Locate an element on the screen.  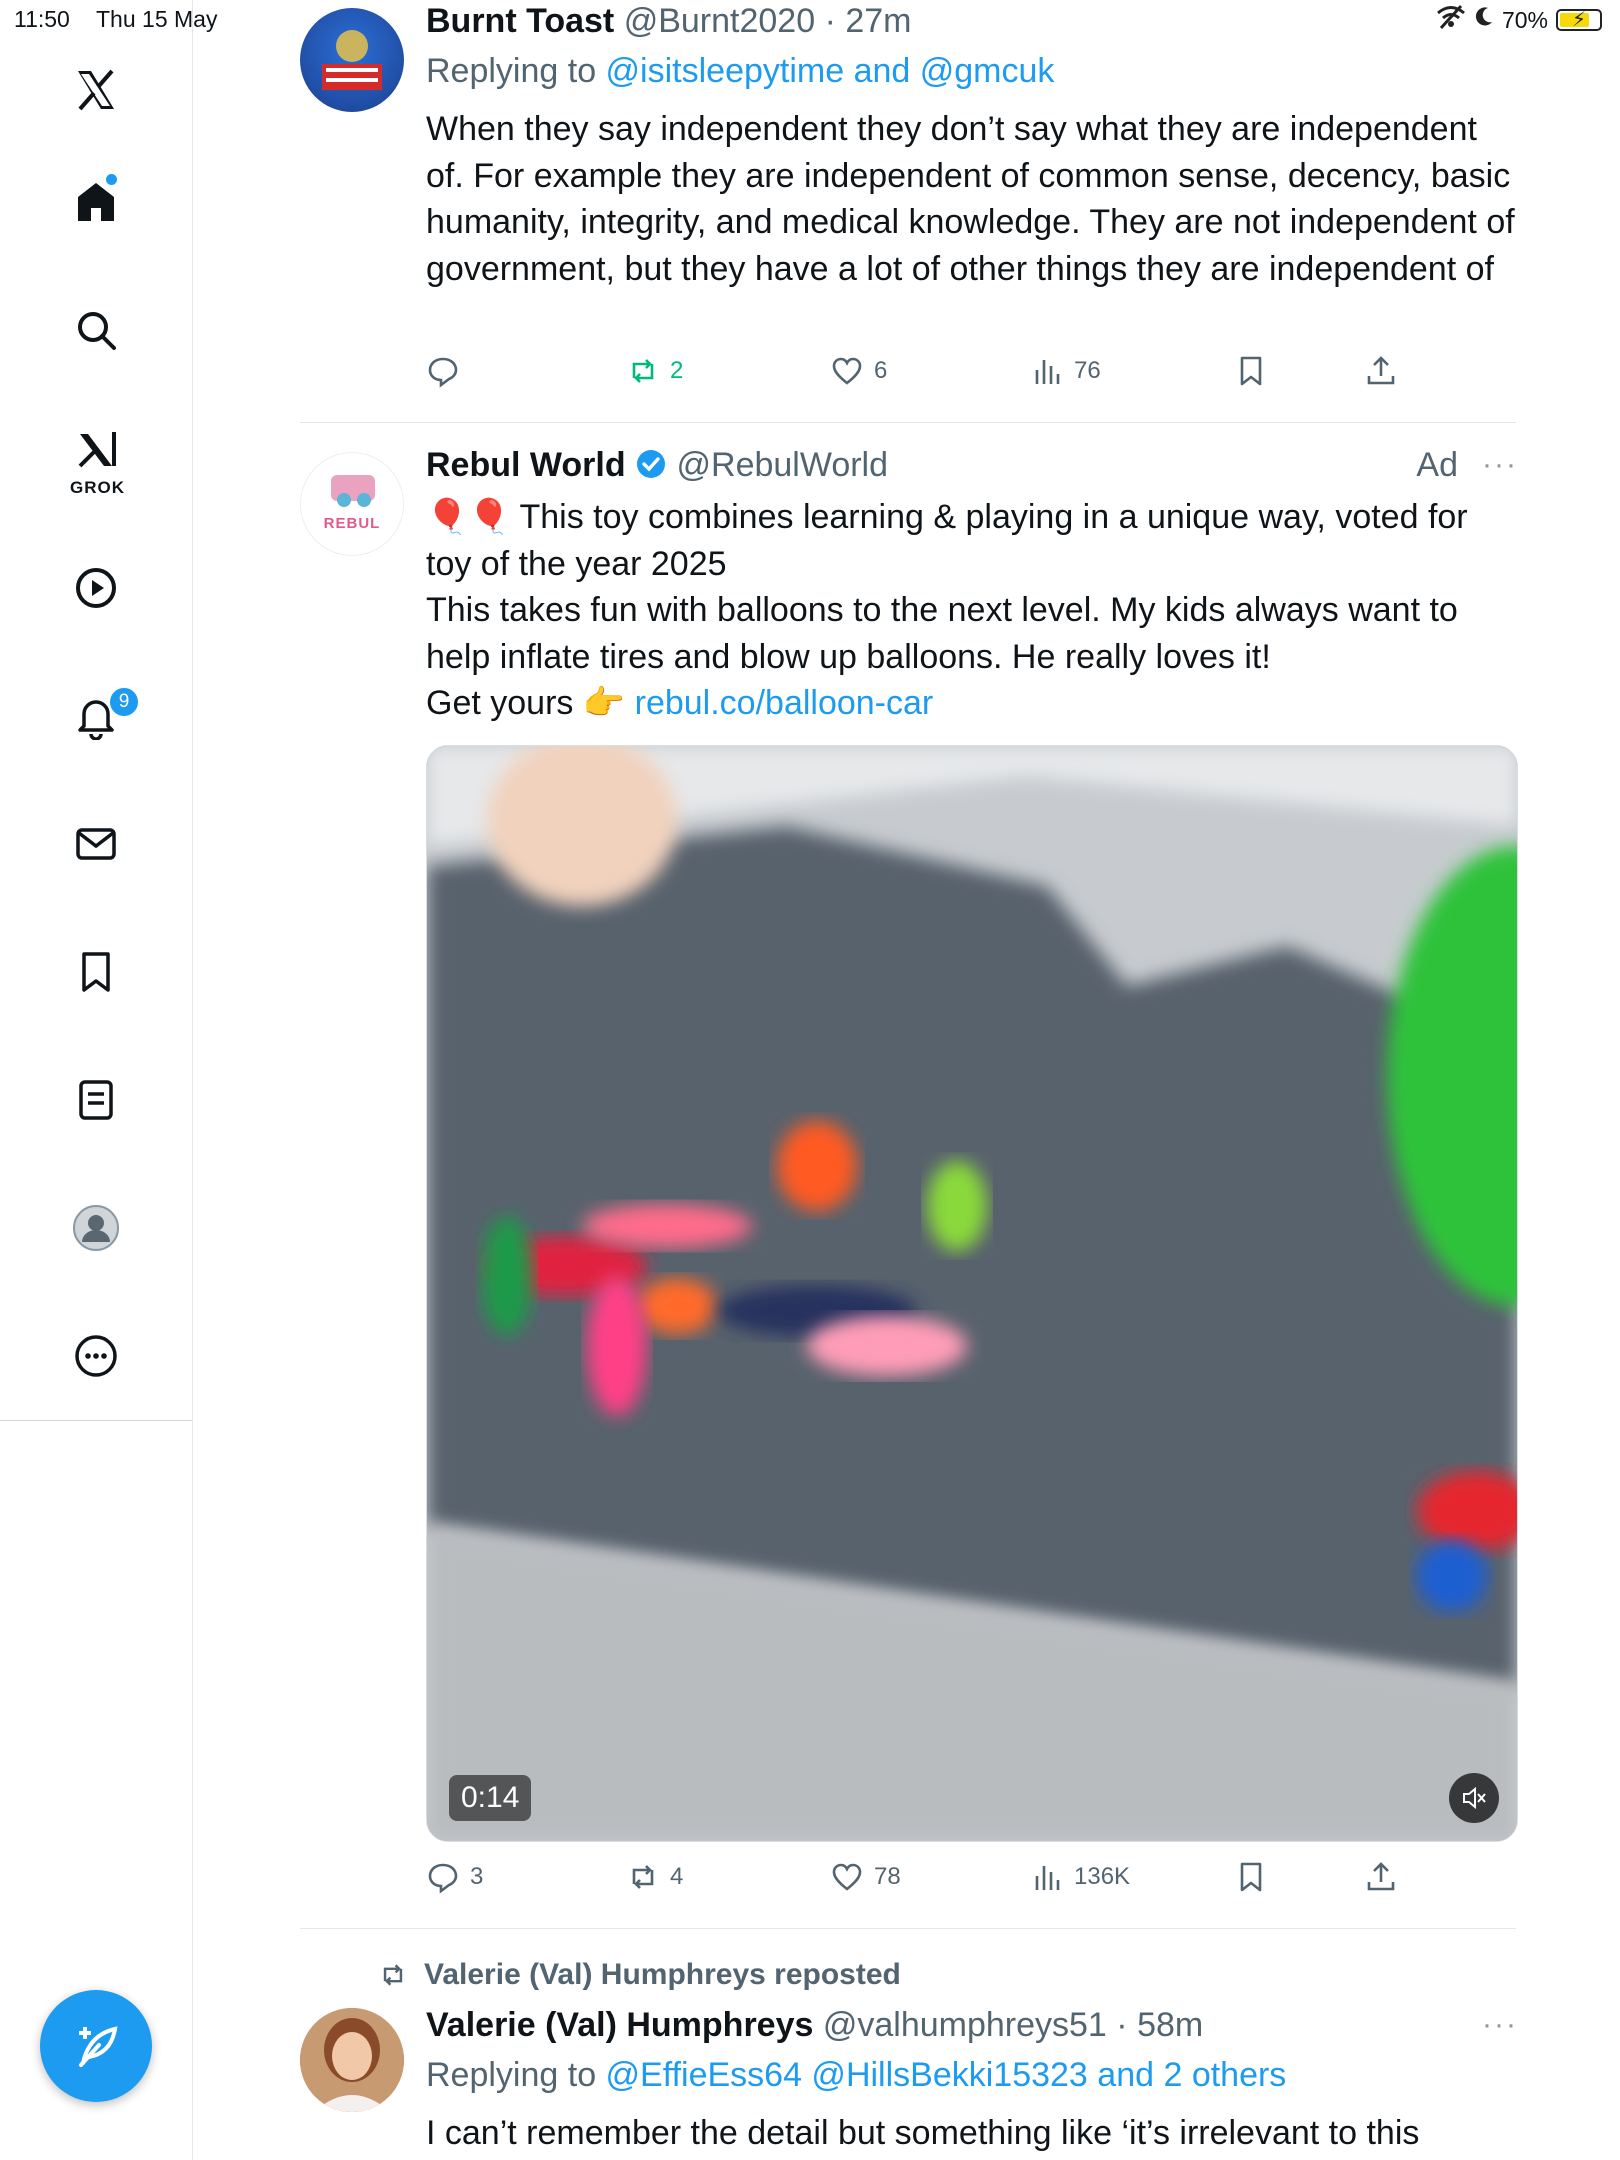
battery-icon: ⚡ is located at coordinates (1579, 20).